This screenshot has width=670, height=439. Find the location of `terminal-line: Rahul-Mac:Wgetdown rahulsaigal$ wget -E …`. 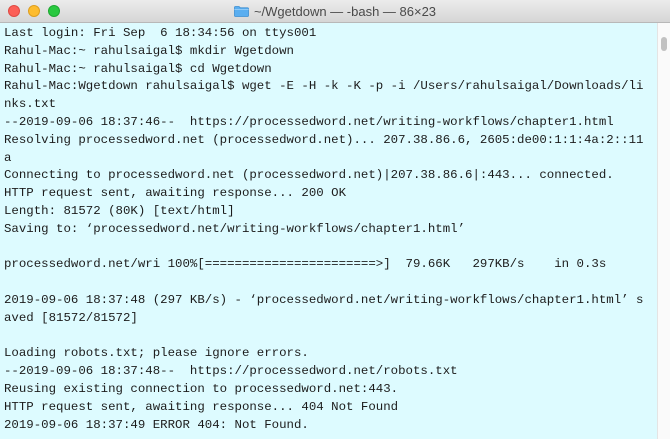

terminal-line: Rahul-Mac:Wgetdown rahulsaigal$ wget -E … is located at coordinates (324, 86).